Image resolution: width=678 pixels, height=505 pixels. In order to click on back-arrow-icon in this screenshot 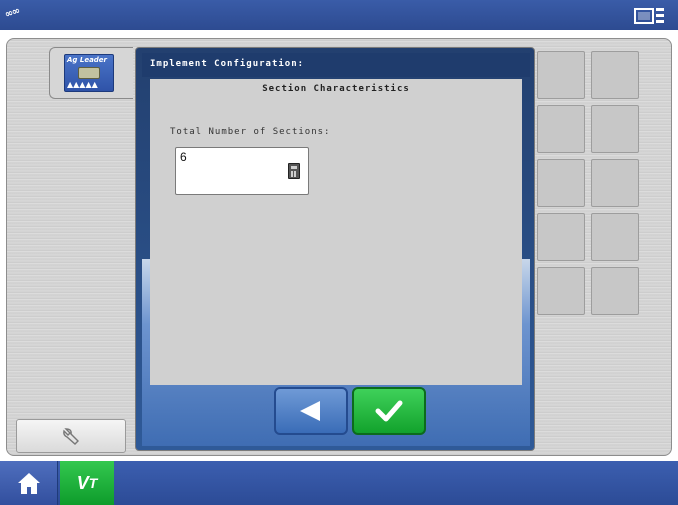, I will do `click(310, 411)`.